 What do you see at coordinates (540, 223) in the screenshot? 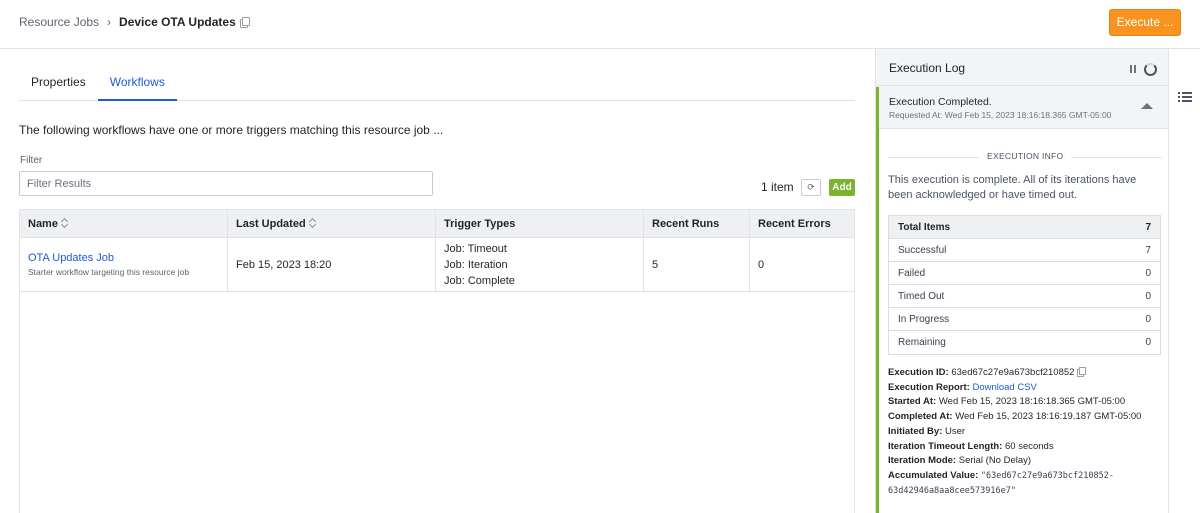
I see `column-header-trigger-types: Trigger Types` at bounding box center [540, 223].